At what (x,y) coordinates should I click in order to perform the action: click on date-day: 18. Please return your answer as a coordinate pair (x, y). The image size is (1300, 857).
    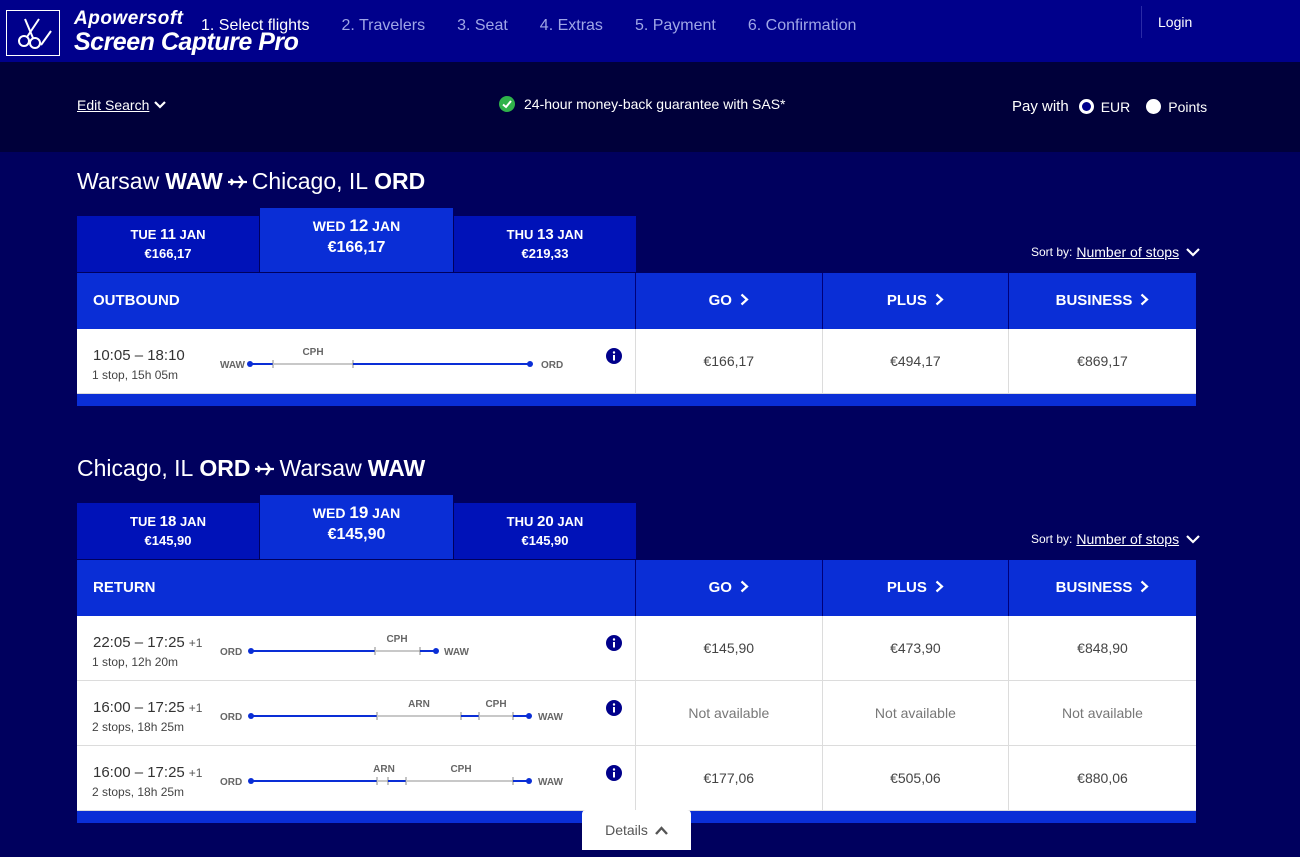
    Looking at the image, I should click on (168, 521).